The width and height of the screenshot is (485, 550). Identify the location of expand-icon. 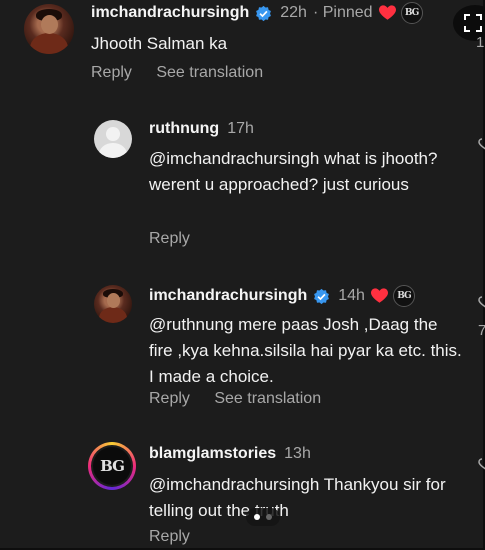
(473, 23).